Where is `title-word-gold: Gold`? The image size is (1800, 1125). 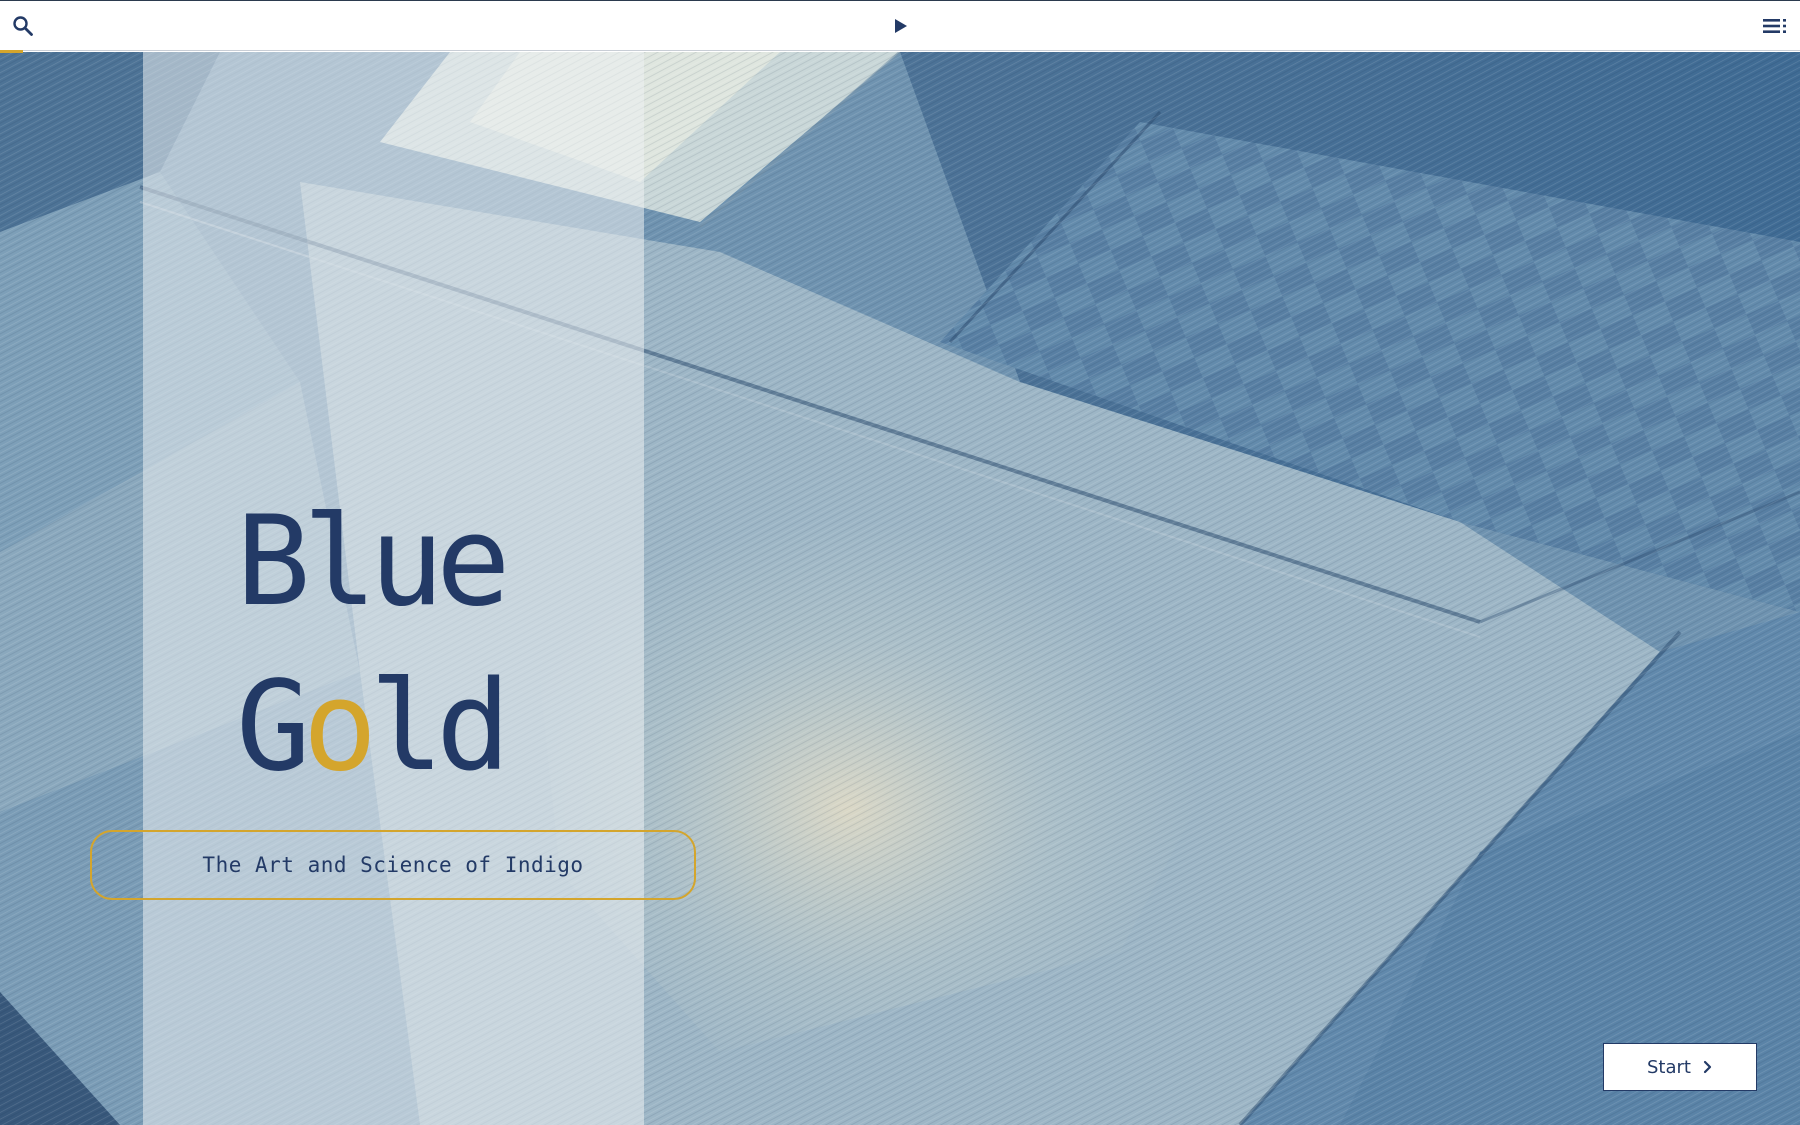 title-word-gold: Gold is located at coordinates (401, 727).